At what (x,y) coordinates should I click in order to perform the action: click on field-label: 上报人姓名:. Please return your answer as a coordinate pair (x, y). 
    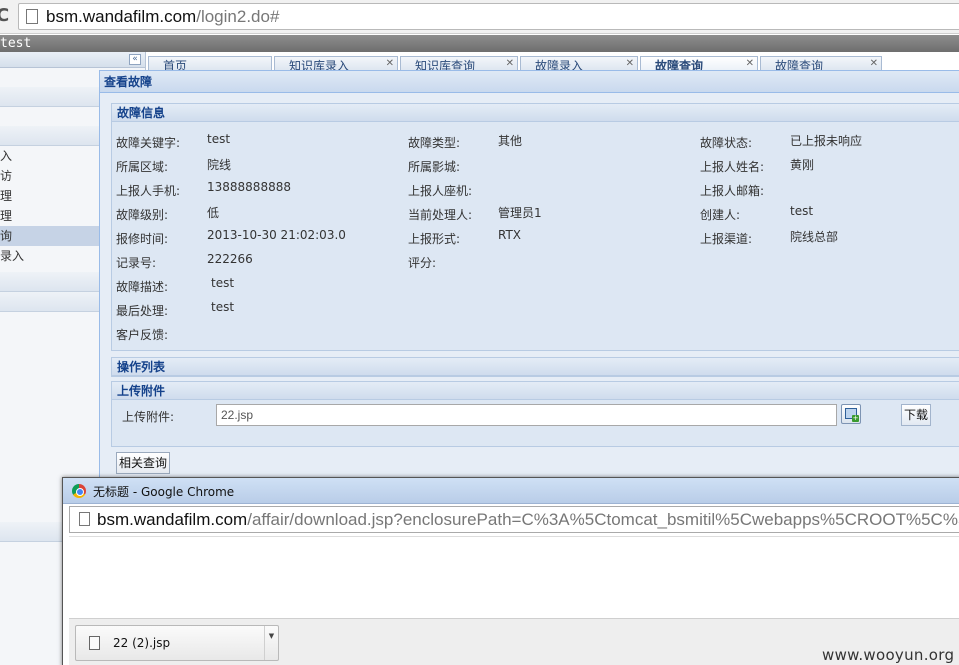
    Looking at the image, I should click on (732, 167).